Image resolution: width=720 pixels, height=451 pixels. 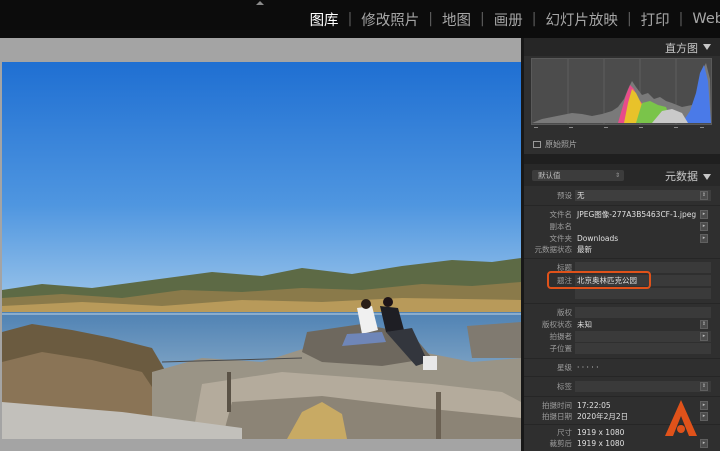 I want to click on metadata-row-extra, so click(x=622, y=293).